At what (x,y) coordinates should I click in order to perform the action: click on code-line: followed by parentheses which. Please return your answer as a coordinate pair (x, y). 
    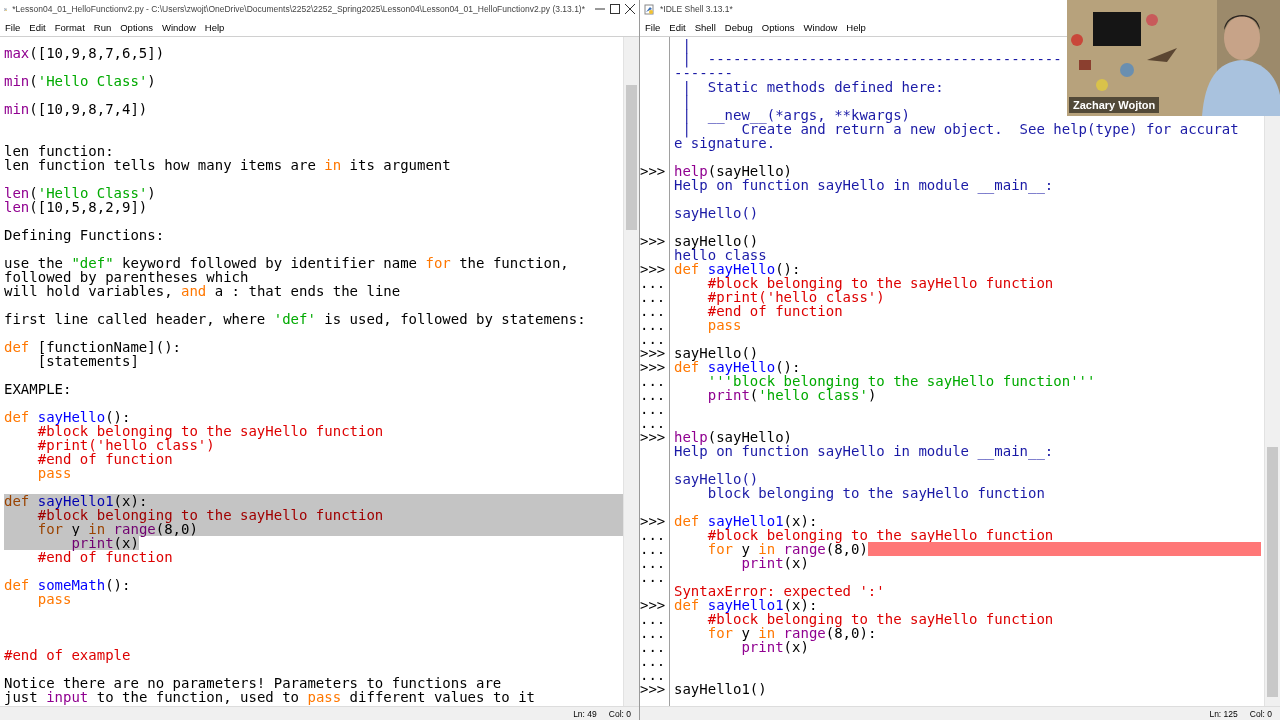
    Looking at the image, I should click on (126, 277).